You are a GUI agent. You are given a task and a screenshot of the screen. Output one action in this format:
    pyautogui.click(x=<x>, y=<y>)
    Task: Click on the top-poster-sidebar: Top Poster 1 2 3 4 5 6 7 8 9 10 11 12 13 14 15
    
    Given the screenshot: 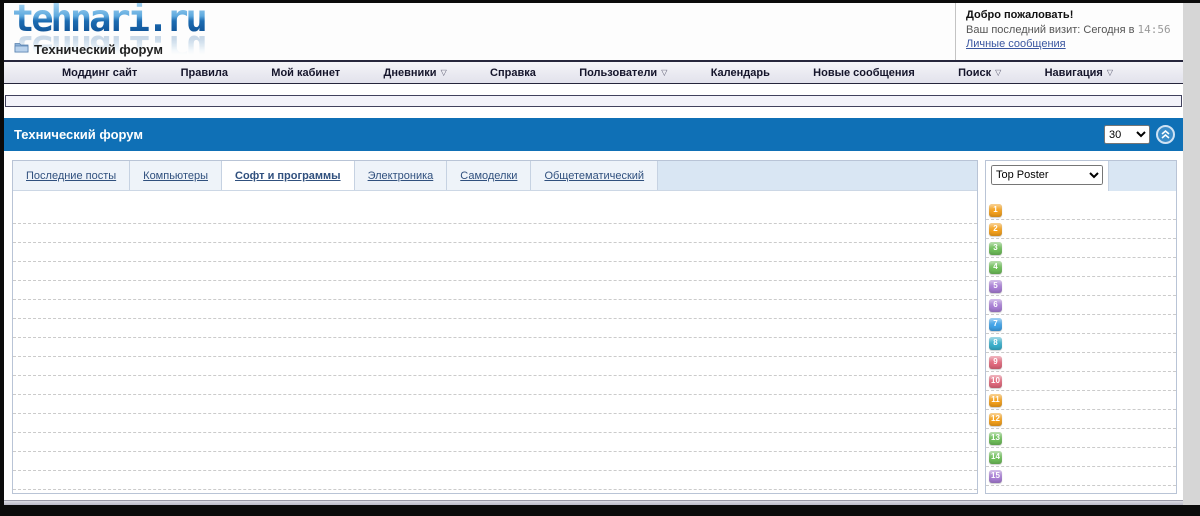 What is the action you would take?
    pyautogui.click(x=1081, y=327)
    